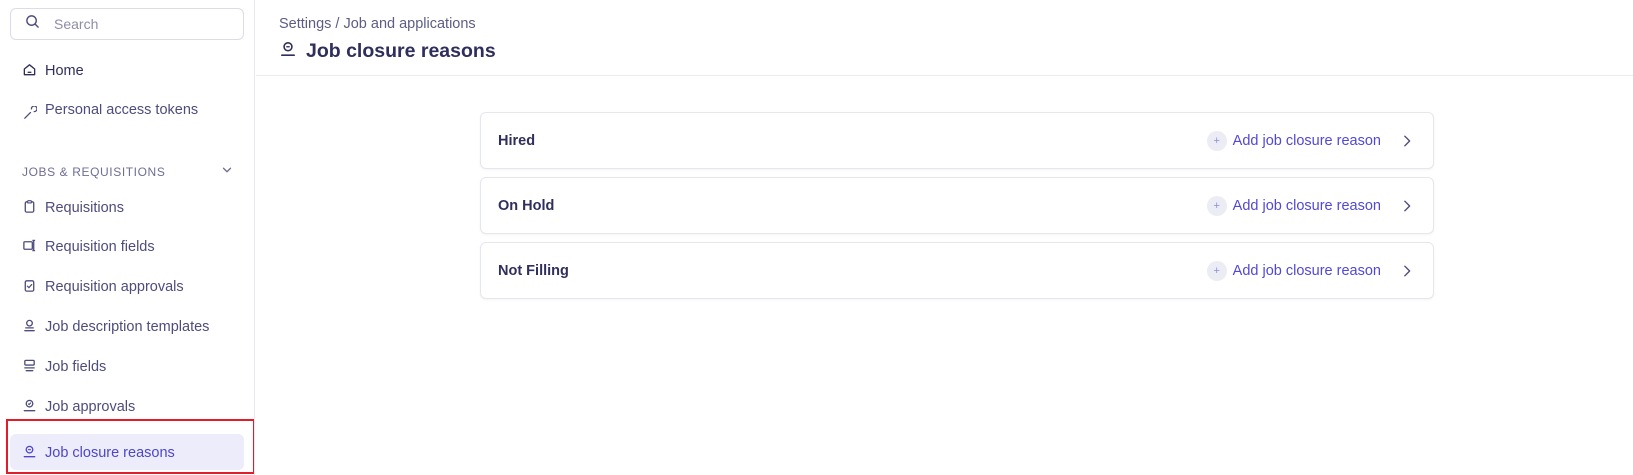 This screenshot has width=1633, height=475. Describe the element at coordinates (127, 24) in the screenshot. I see `search-input: Search` at that location.